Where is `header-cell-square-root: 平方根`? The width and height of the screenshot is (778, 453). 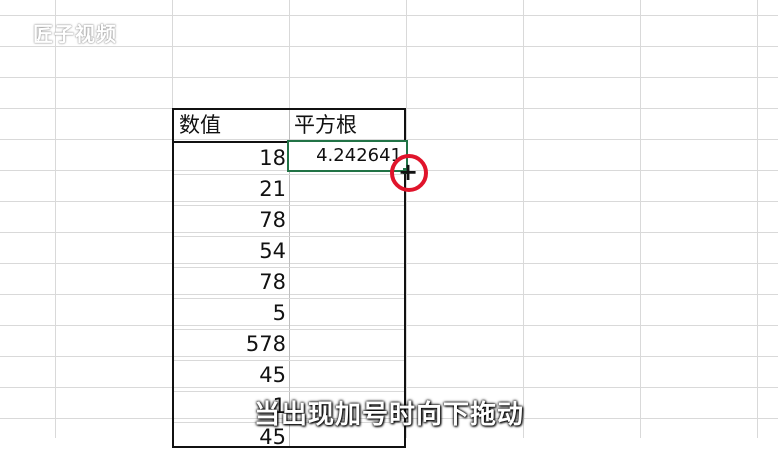
header-cell-square-root: 平方根 is located at coordinates (325, 125).